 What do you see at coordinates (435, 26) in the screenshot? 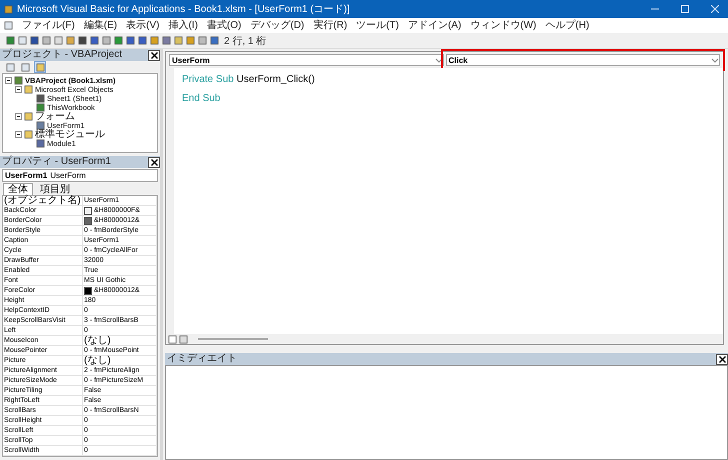
I see `menu-item: アドイン(A)` at bounding box center [435, 26].